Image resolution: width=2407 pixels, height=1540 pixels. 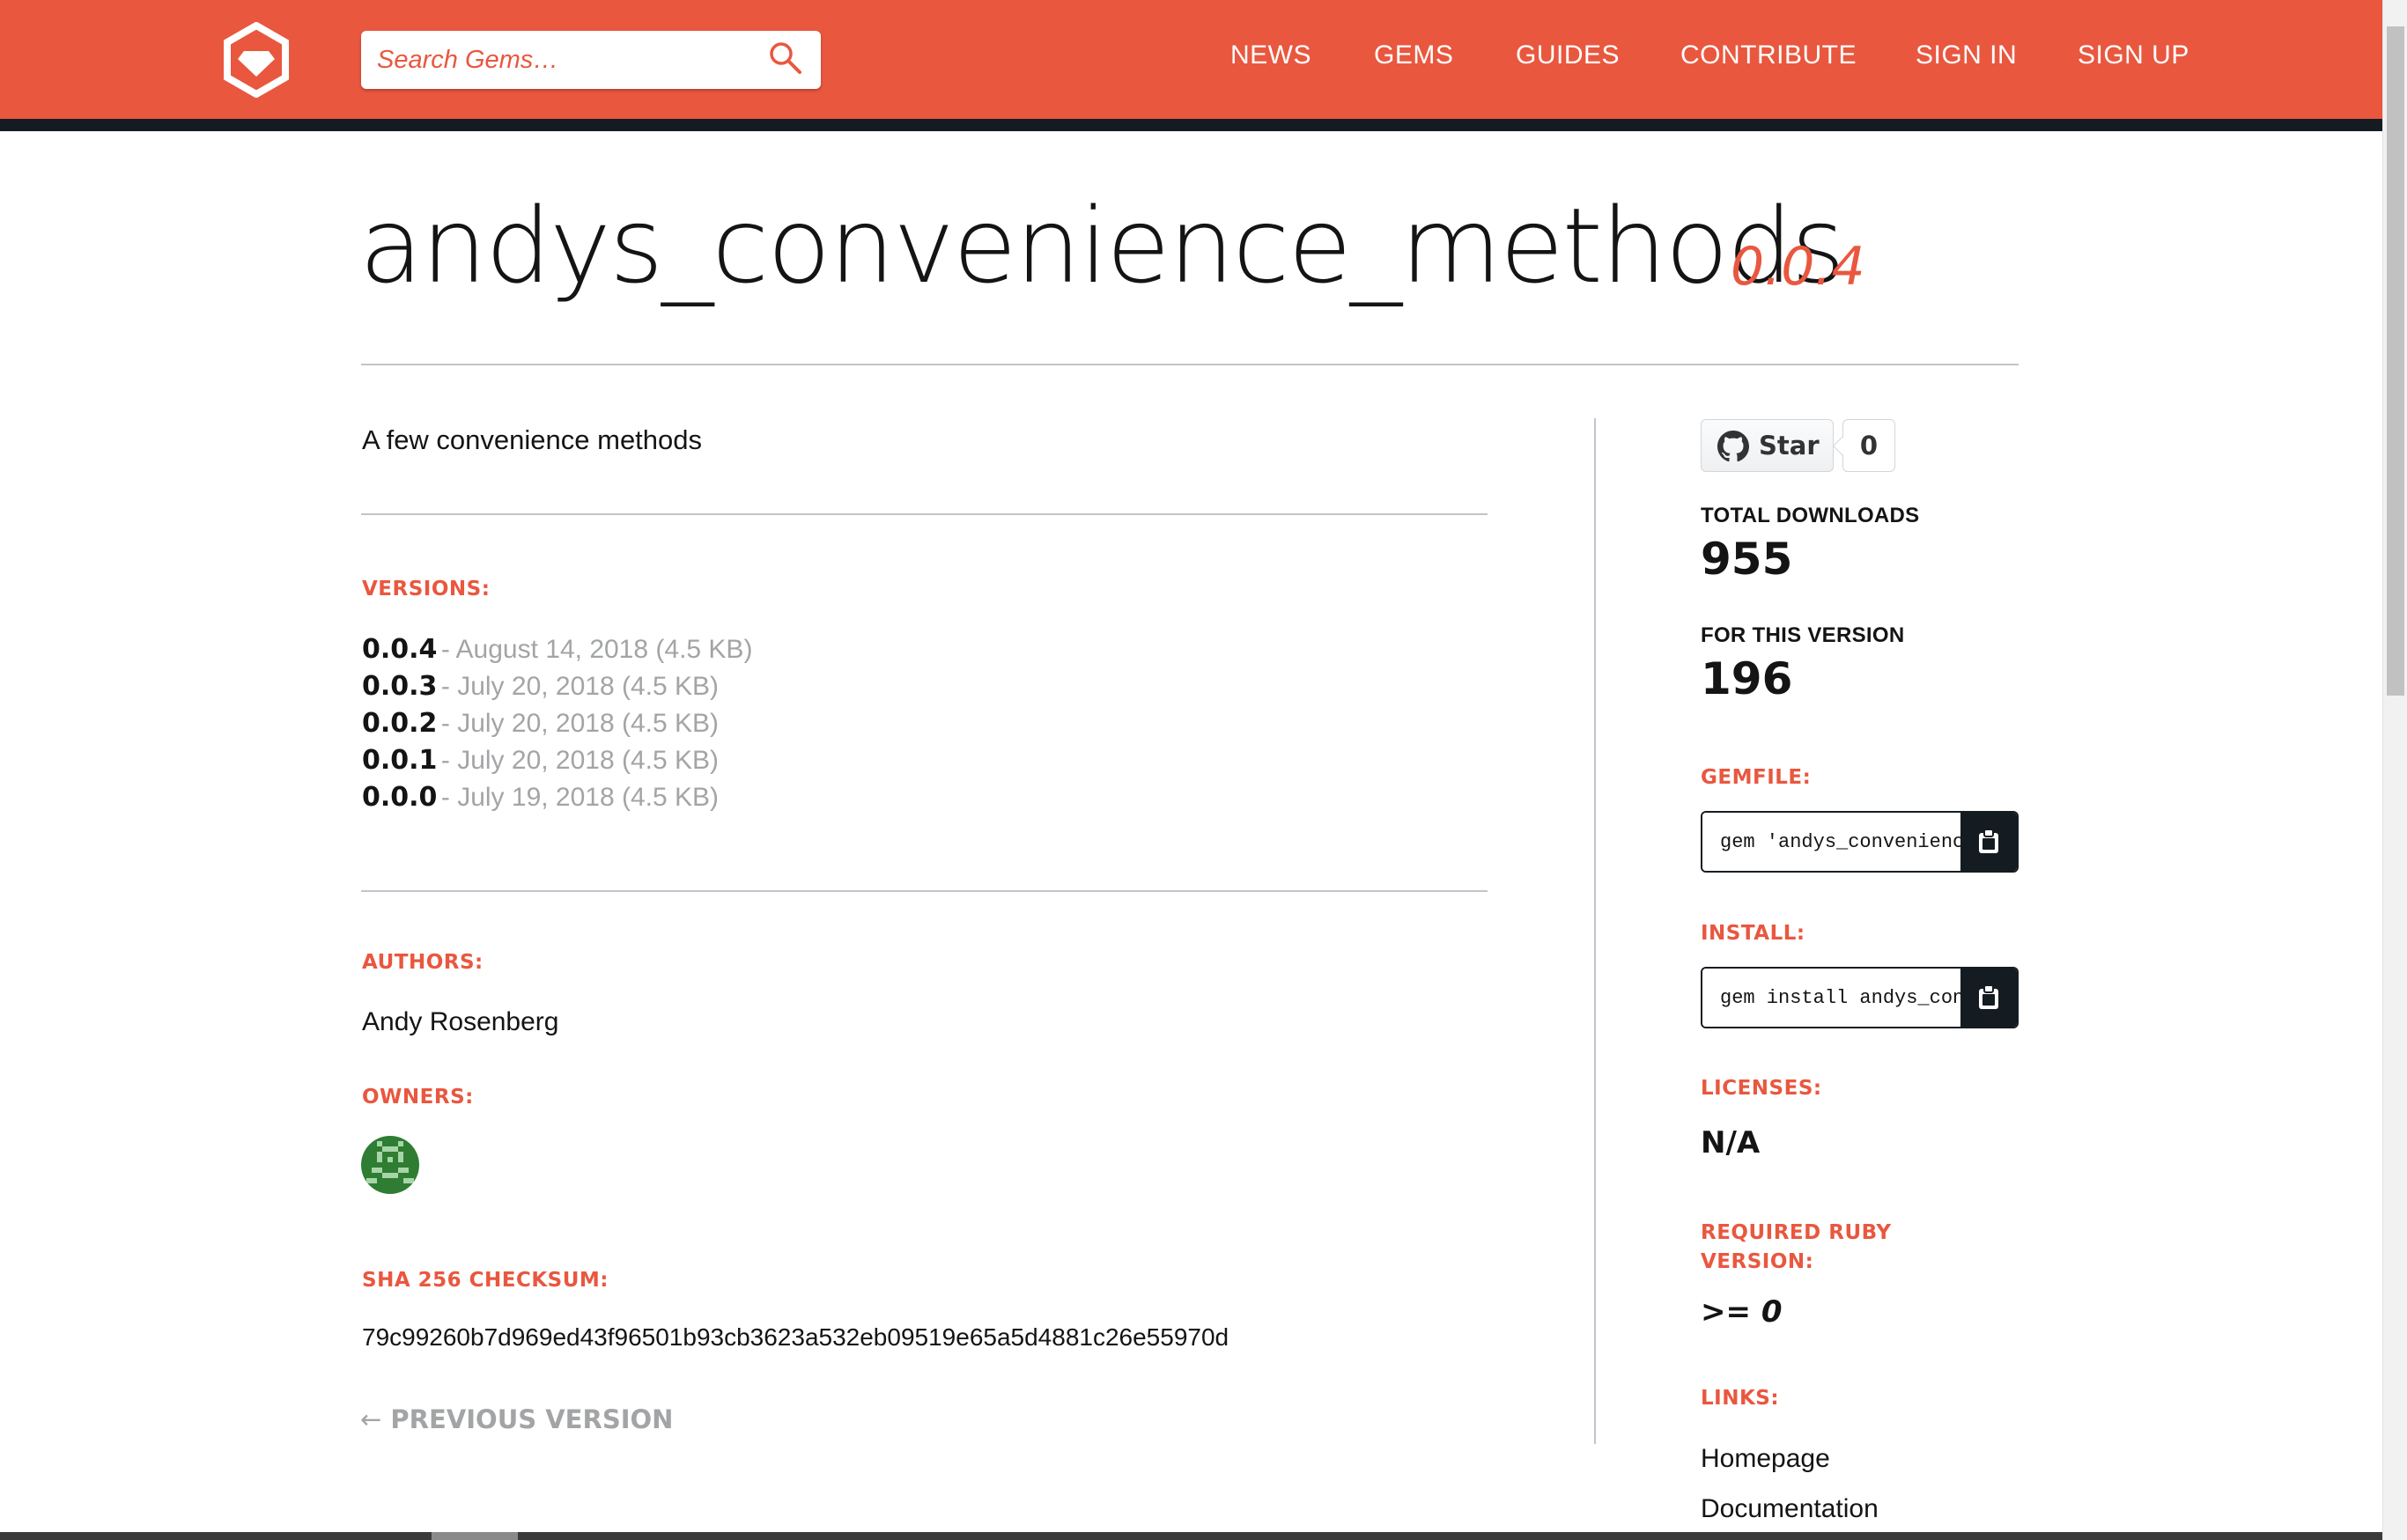 What do you see at coordinates (1191, 1536) in the screenshot?
I see `horizontal-scrollbar` at bounding box center [1191, 1536].